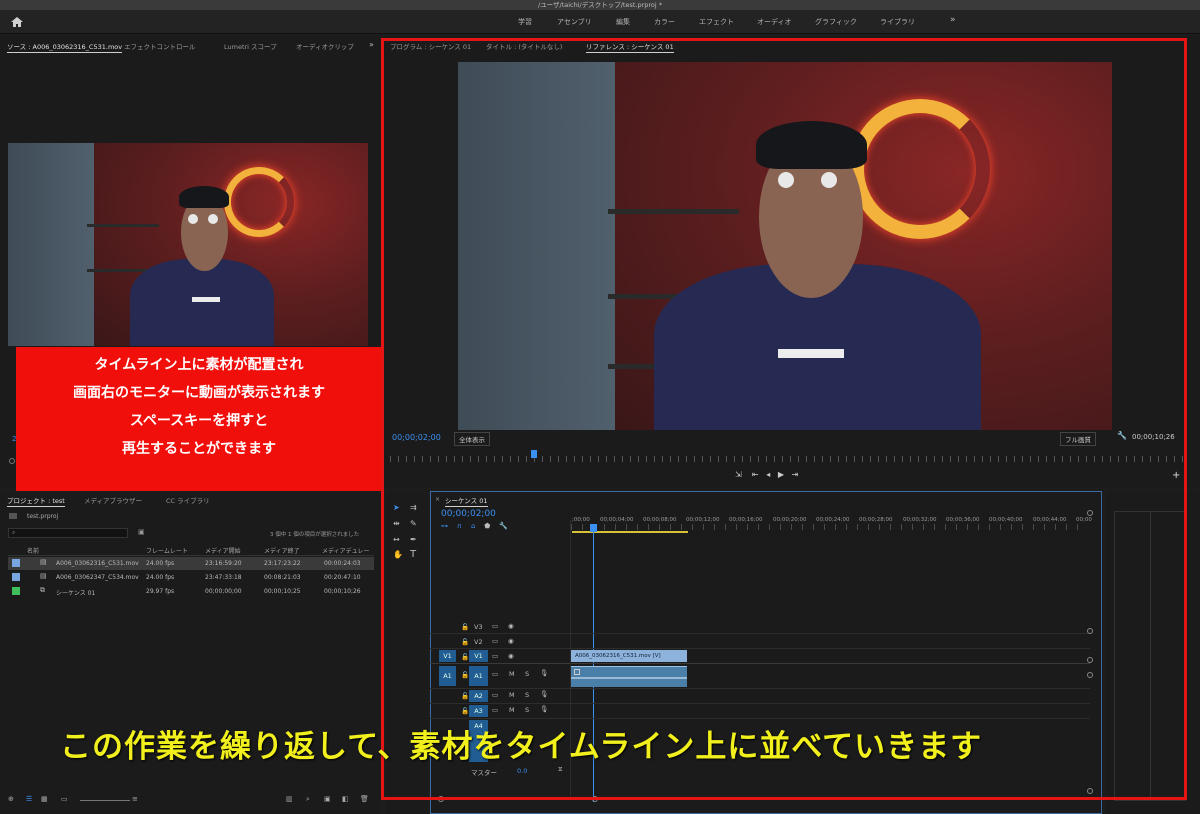 This screenshot has height=814, width=1200. Describe the element at coordinates (97, 577) in the screenshot. I see `row-name: A006_03062347_C534.mov` at that location.